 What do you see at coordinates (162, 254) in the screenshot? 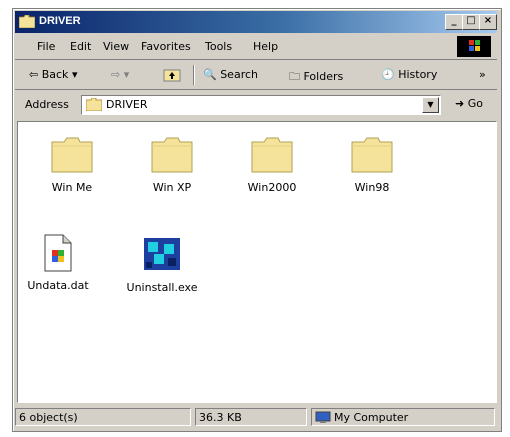
I see `executable-icon` at bounding box center [162, 254].